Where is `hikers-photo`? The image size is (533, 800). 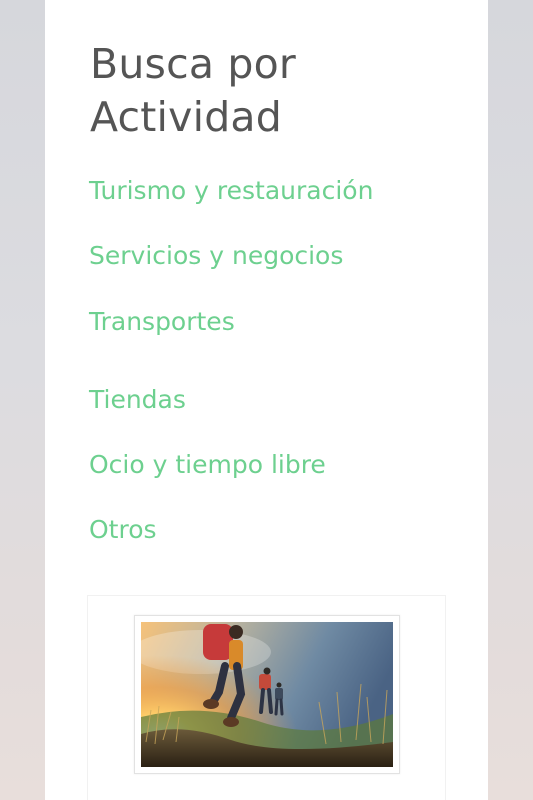 hikers-photo is located at coordinates (267, 694).